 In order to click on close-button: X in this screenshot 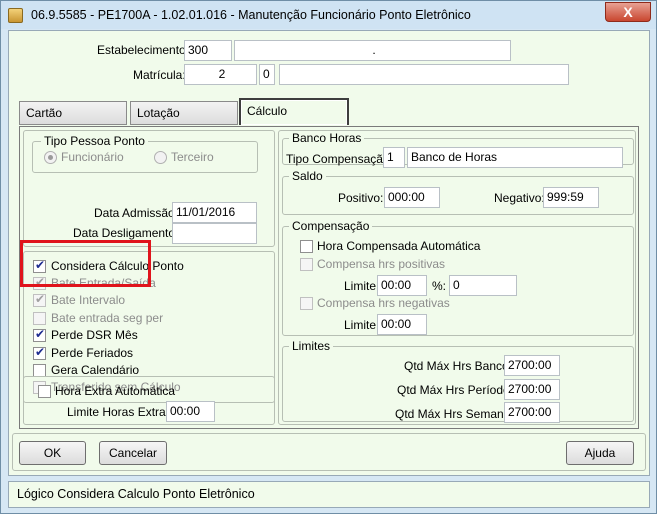, I will do `click(628, 12)`.